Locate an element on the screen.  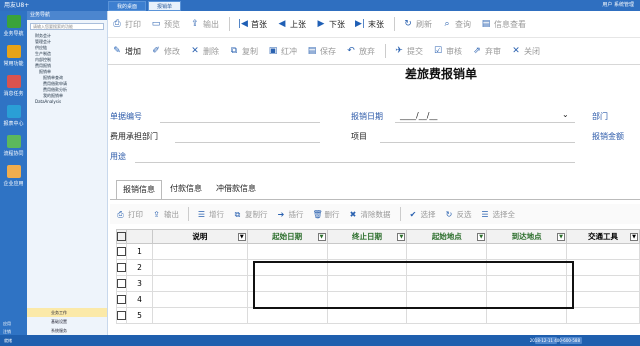
toolbar-button: ✕ 删除 is located at coordinates (204, 51).